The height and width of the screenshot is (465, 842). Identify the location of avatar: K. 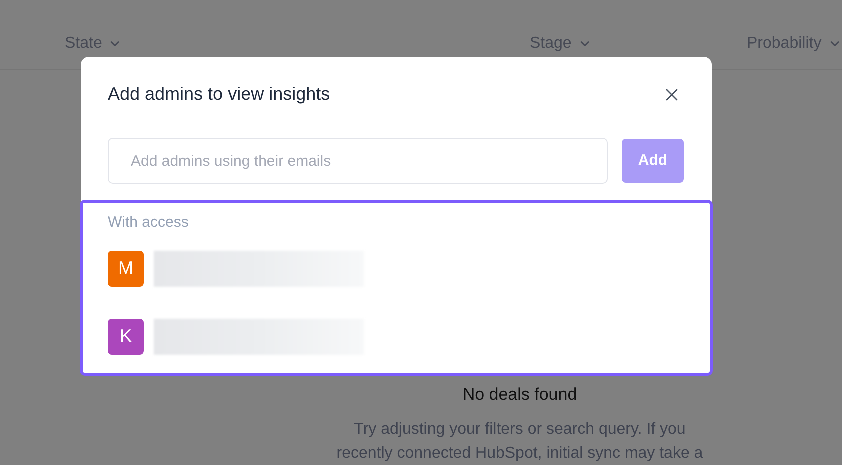
(126, 336).